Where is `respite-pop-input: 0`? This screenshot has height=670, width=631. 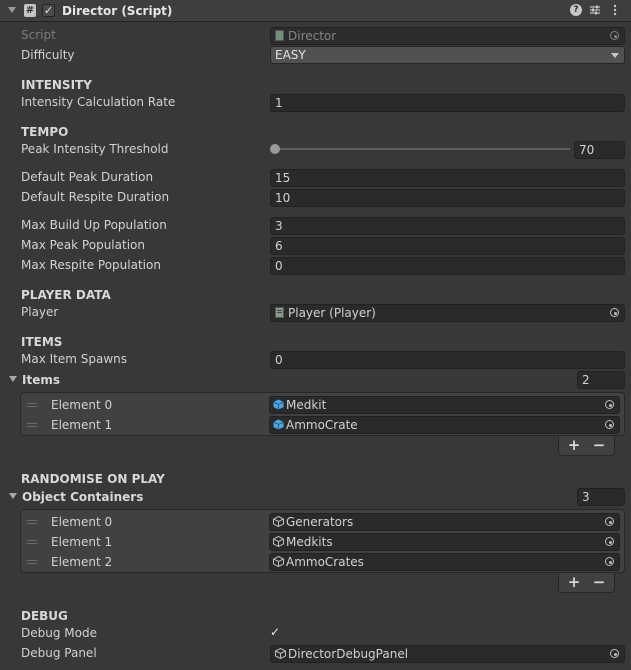 respite-pop-input: 0 is located at coordinates (447, 266).